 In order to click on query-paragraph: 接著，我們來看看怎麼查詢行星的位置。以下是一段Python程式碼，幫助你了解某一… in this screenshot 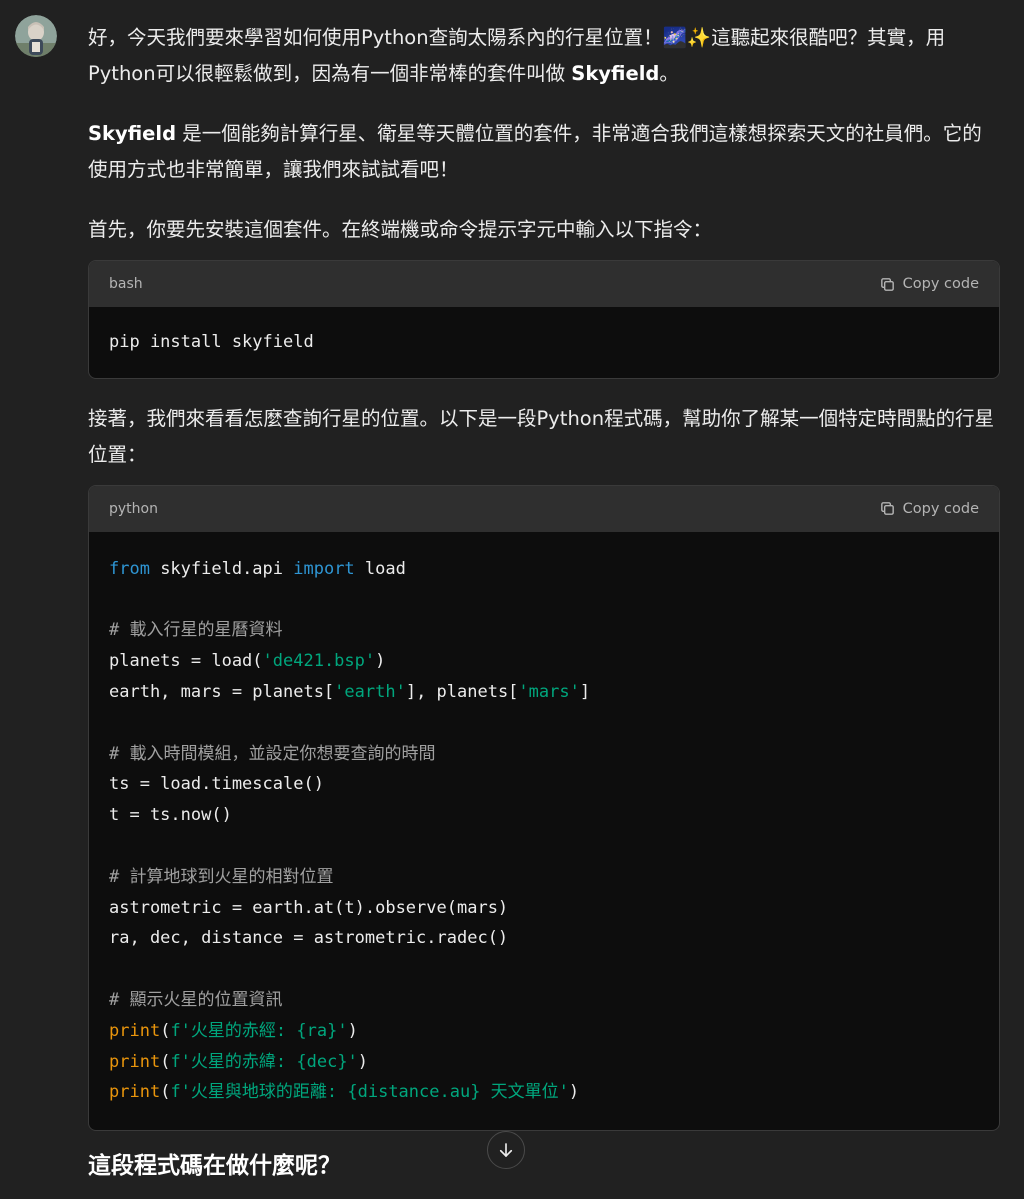, I will do `click(541, 436)`.